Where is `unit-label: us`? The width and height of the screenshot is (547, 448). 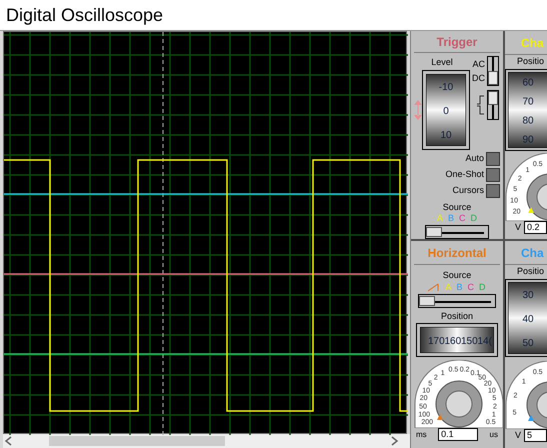 unit-label: us is located at coordinates (494, 434).